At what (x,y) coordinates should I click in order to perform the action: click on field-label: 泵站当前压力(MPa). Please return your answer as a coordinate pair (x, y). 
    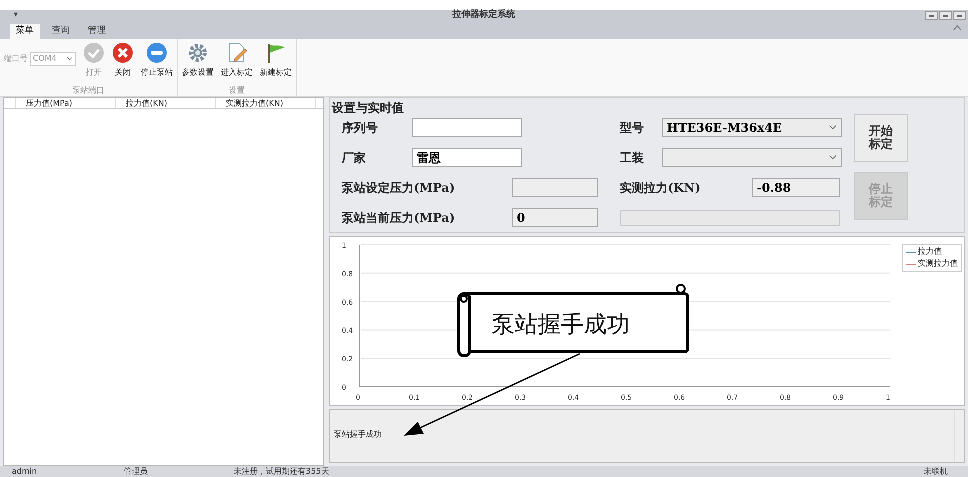
    Looking at the image, I should click on (399, 218).